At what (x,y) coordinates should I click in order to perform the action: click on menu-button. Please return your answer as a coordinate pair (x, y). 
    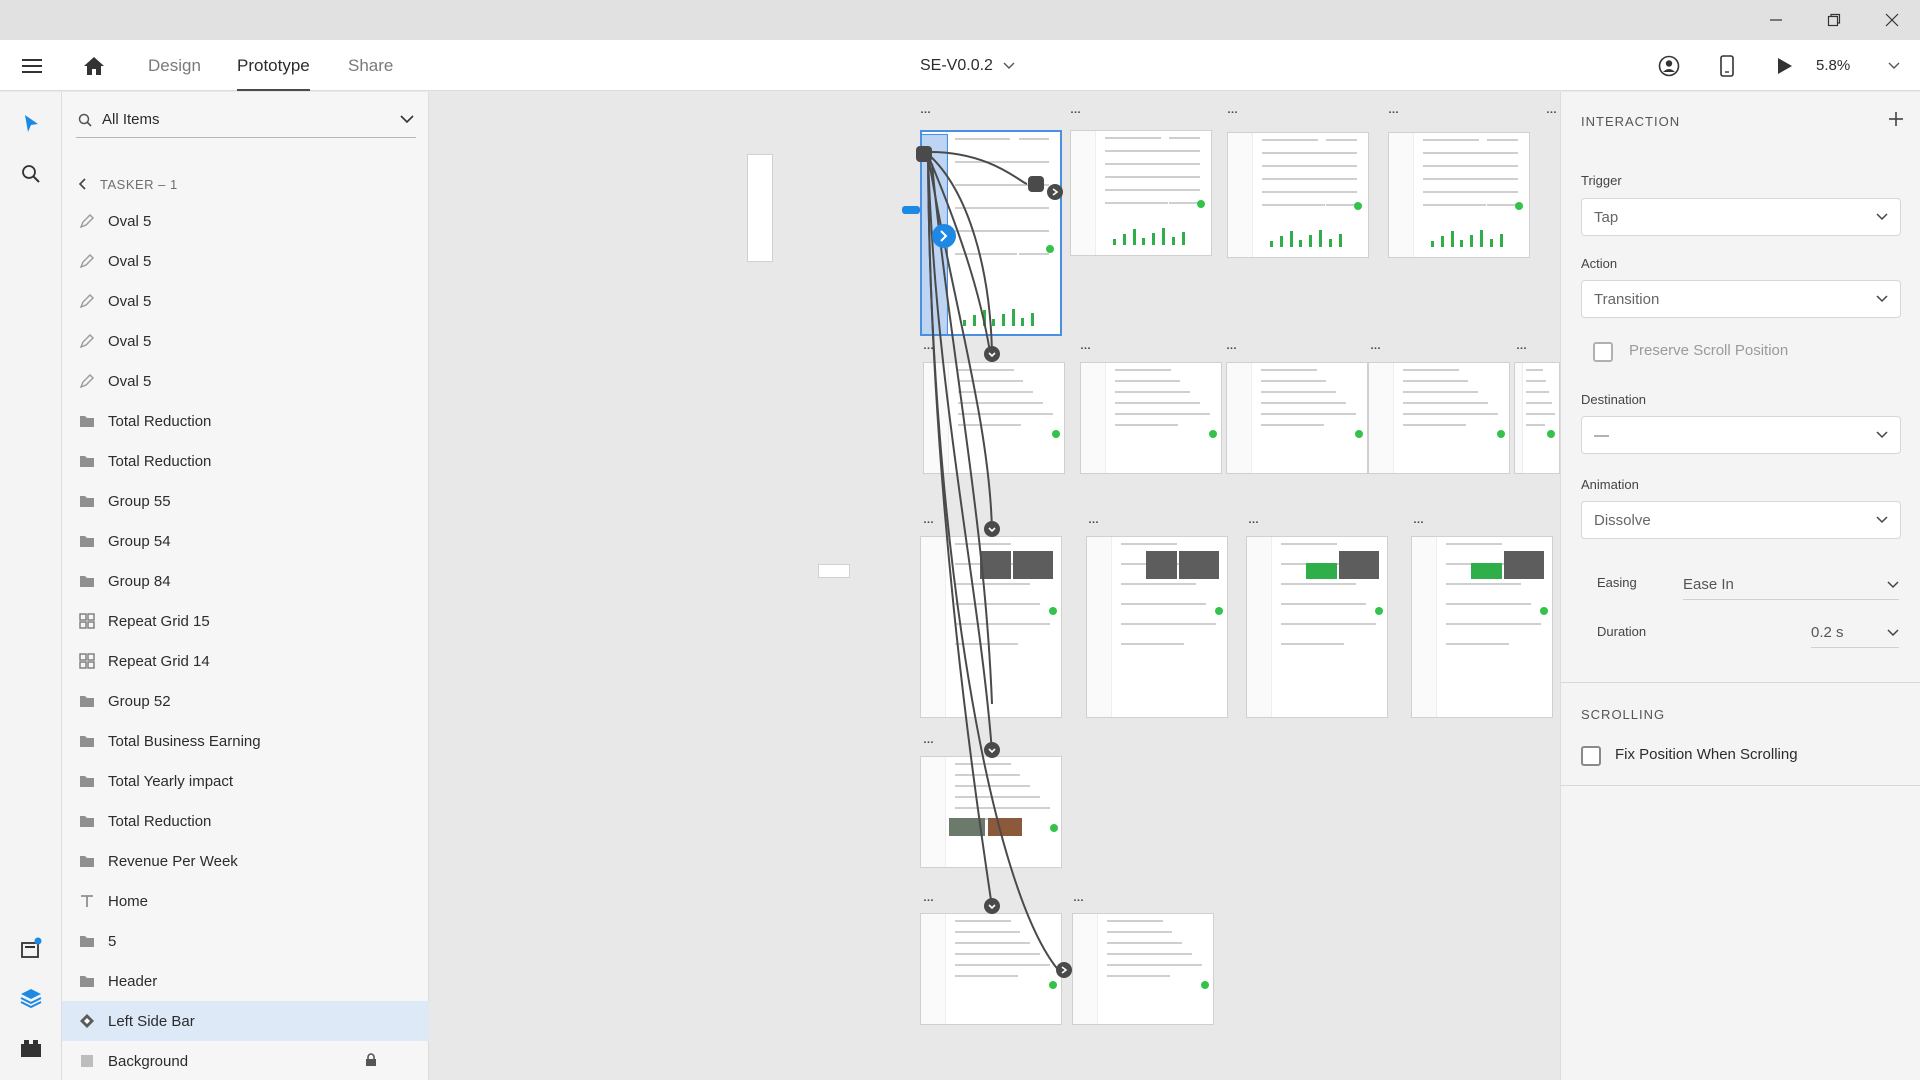
    Looking at the image, I should click on (32, 66).